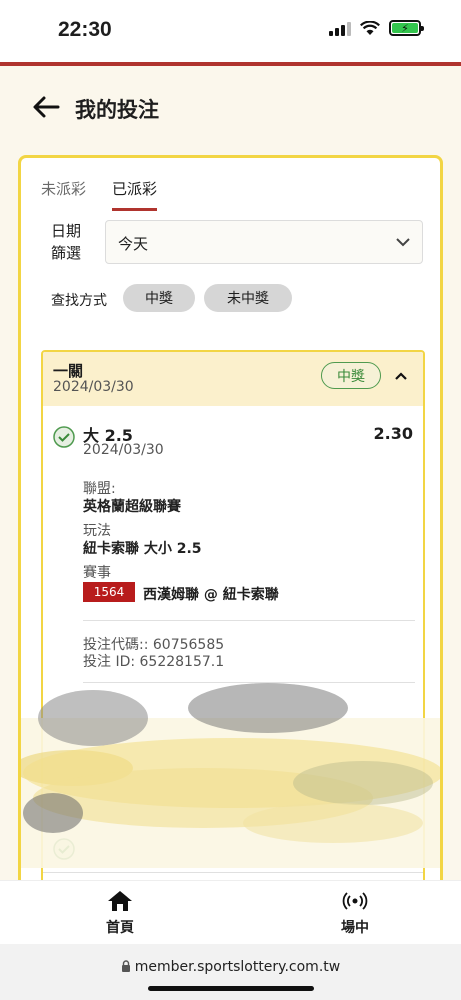  I want to click on home-icon, so click(120, 901).